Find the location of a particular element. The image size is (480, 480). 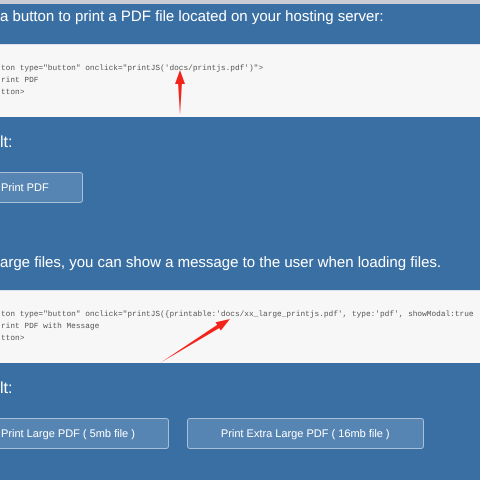

print-button: Print Large PDF ( 5mb file ) is located at coordinates (84, 433).